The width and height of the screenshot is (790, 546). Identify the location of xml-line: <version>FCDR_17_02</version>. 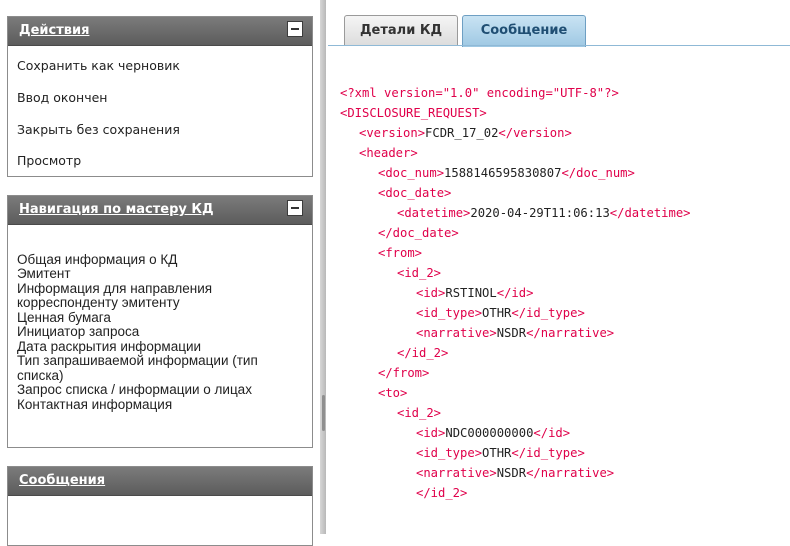
(465, 133).